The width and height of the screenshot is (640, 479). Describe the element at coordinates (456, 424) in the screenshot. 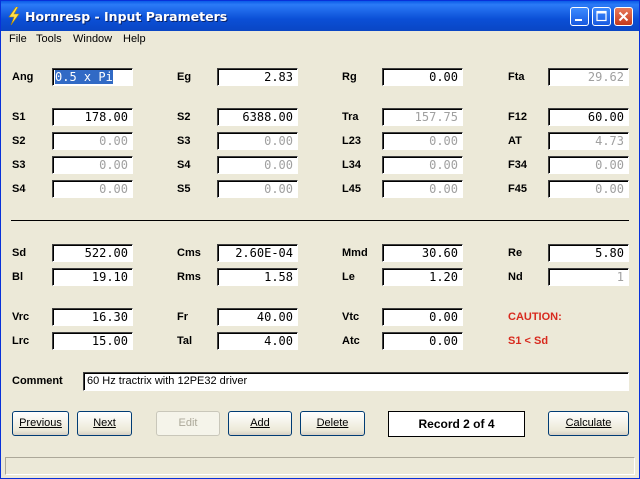

I see `record-indicator: Record 2 of 4` at that location.